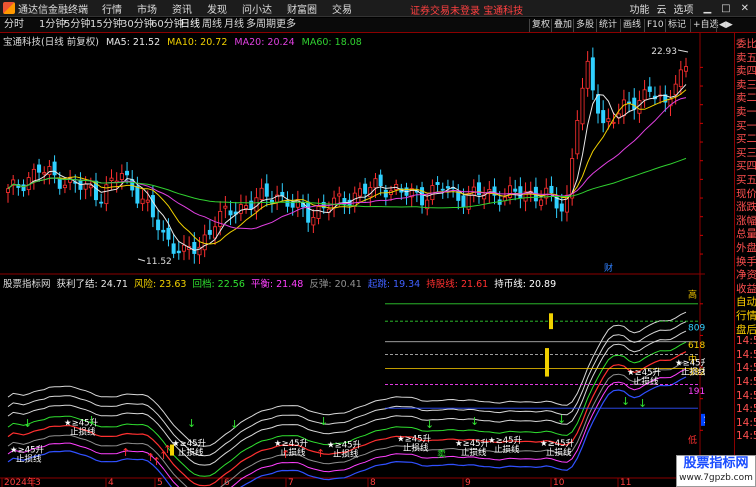  Describe the element at coordinates (112, 8) in the screenshot. I see `menu-item-hq: 行情` at that location.